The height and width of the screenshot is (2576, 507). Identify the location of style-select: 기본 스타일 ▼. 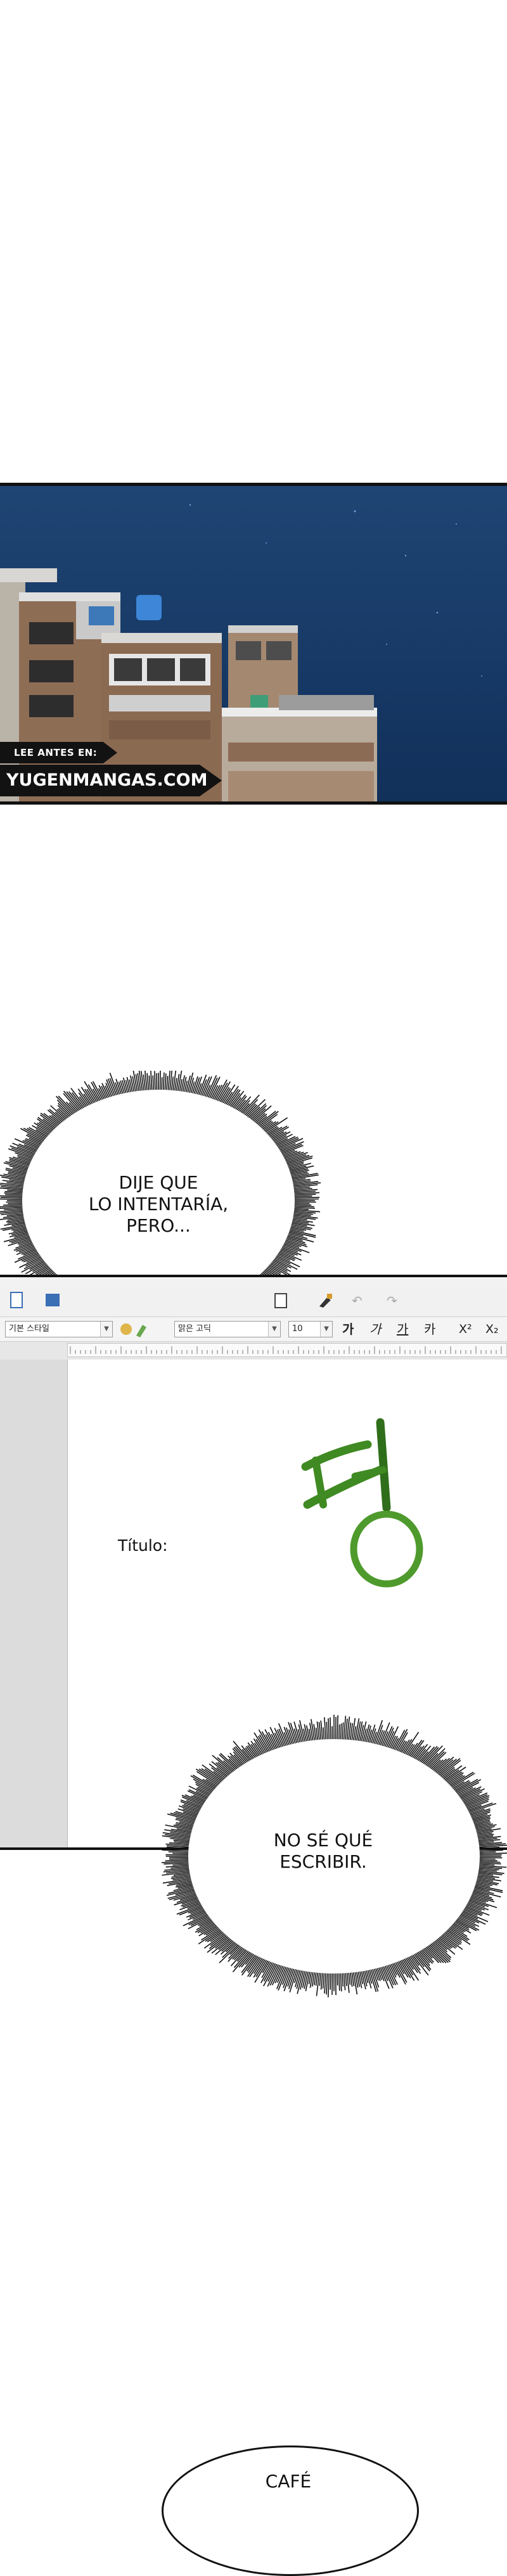
(59, 1329).